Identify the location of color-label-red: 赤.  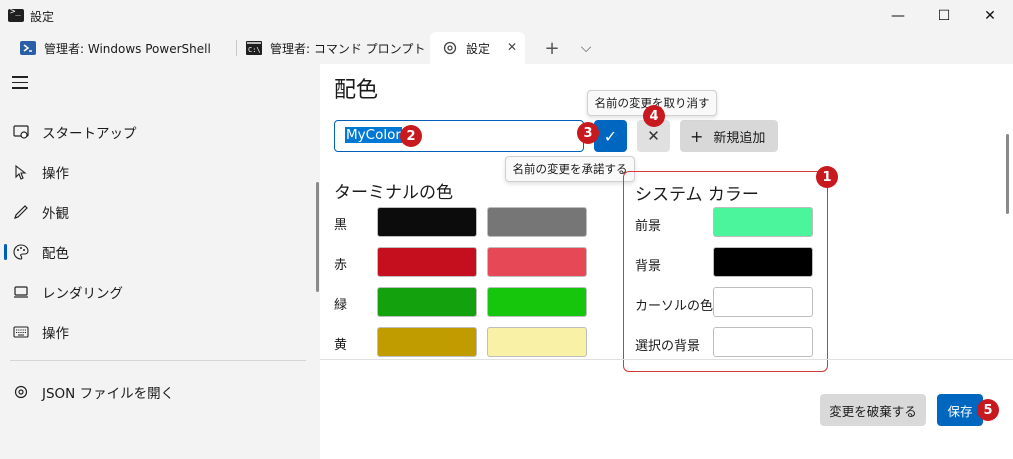
(341, 265).